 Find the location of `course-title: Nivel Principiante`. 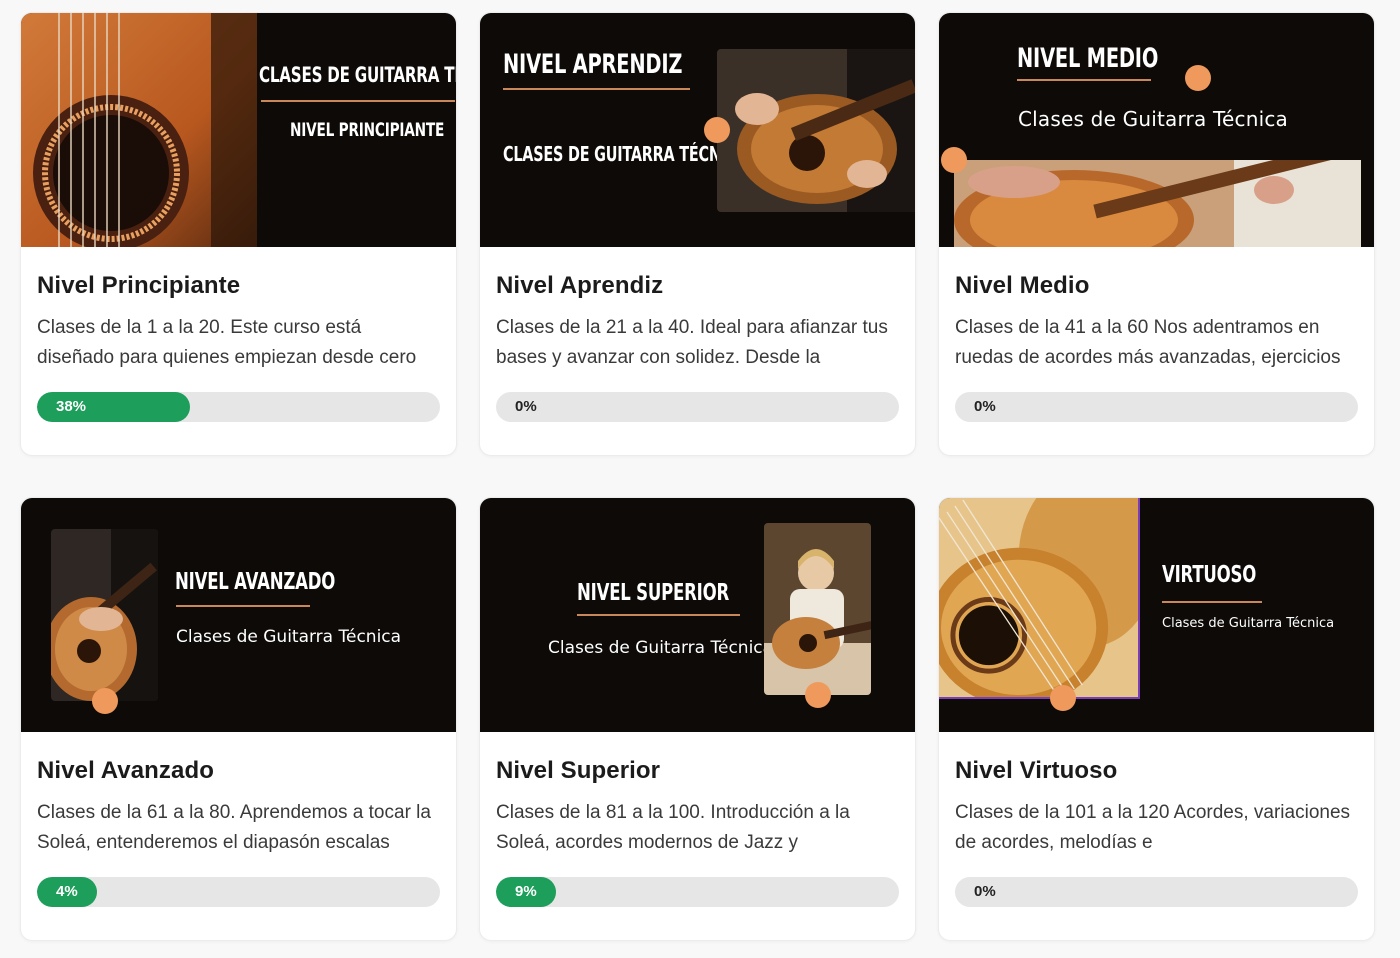

course-title: Nivel Principiante is located at coordinates (139, 285).